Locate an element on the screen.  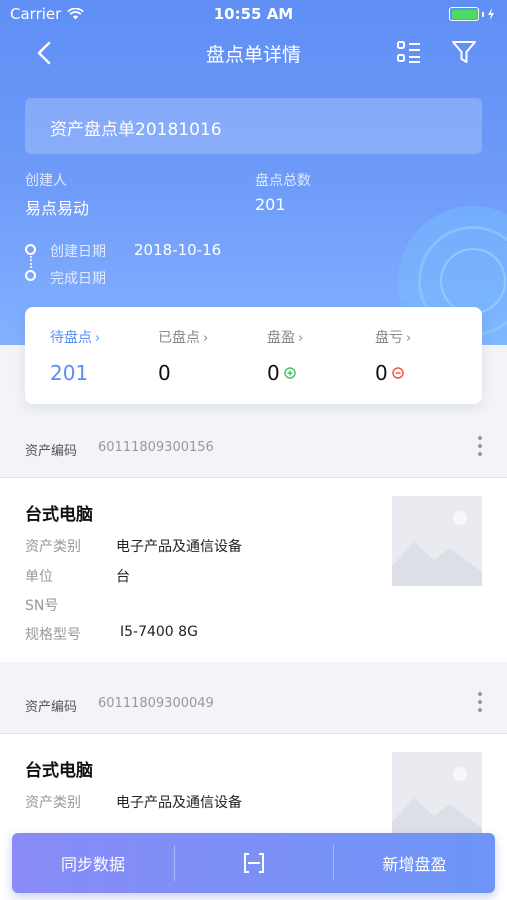
navigation-bar: 盘点单详情 is located at coordinates (253, 53).